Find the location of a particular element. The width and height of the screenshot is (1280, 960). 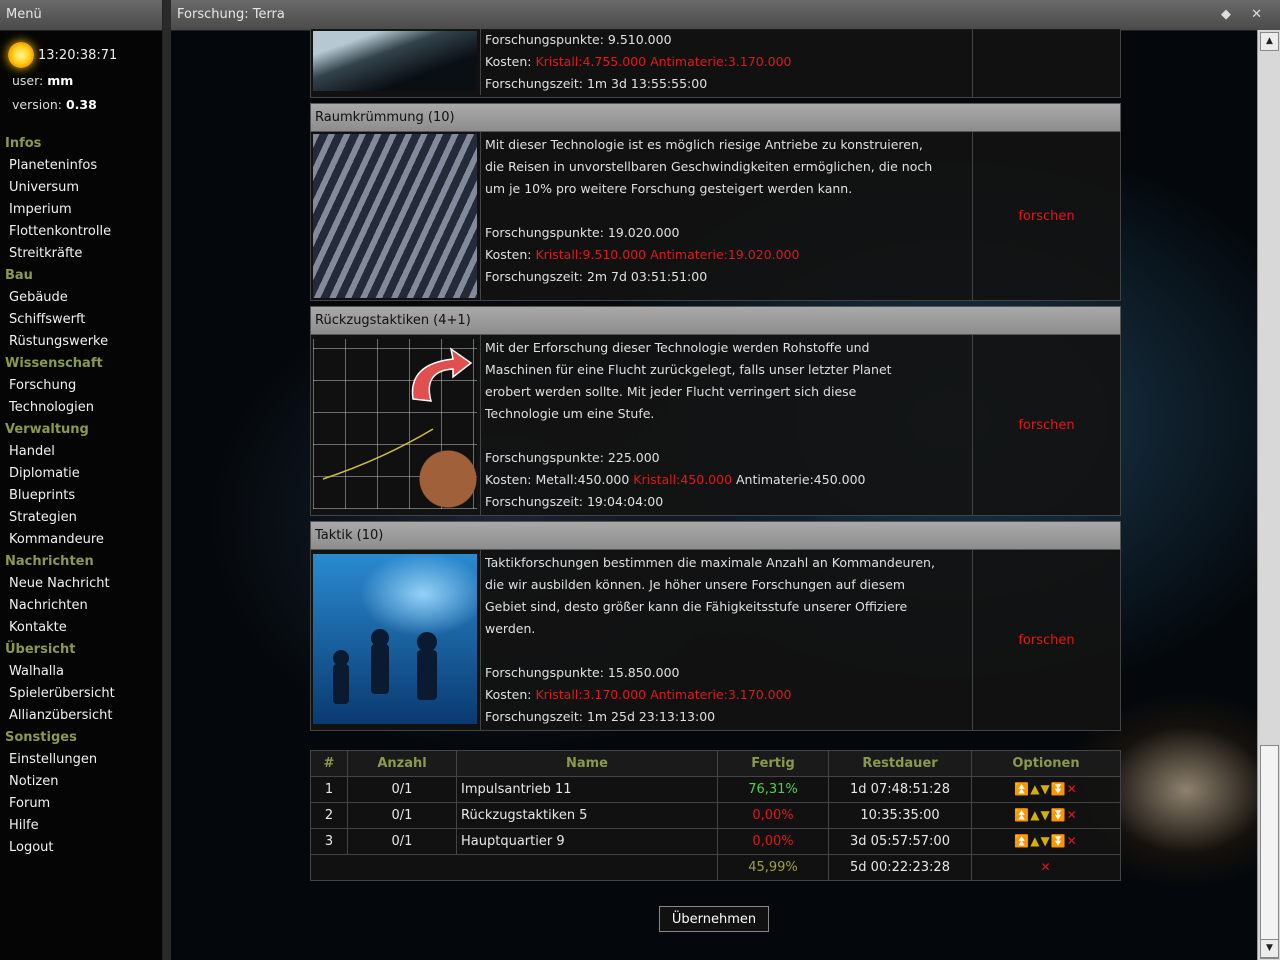

col-header-count: Anzahl is located at coordinates (402, 763).